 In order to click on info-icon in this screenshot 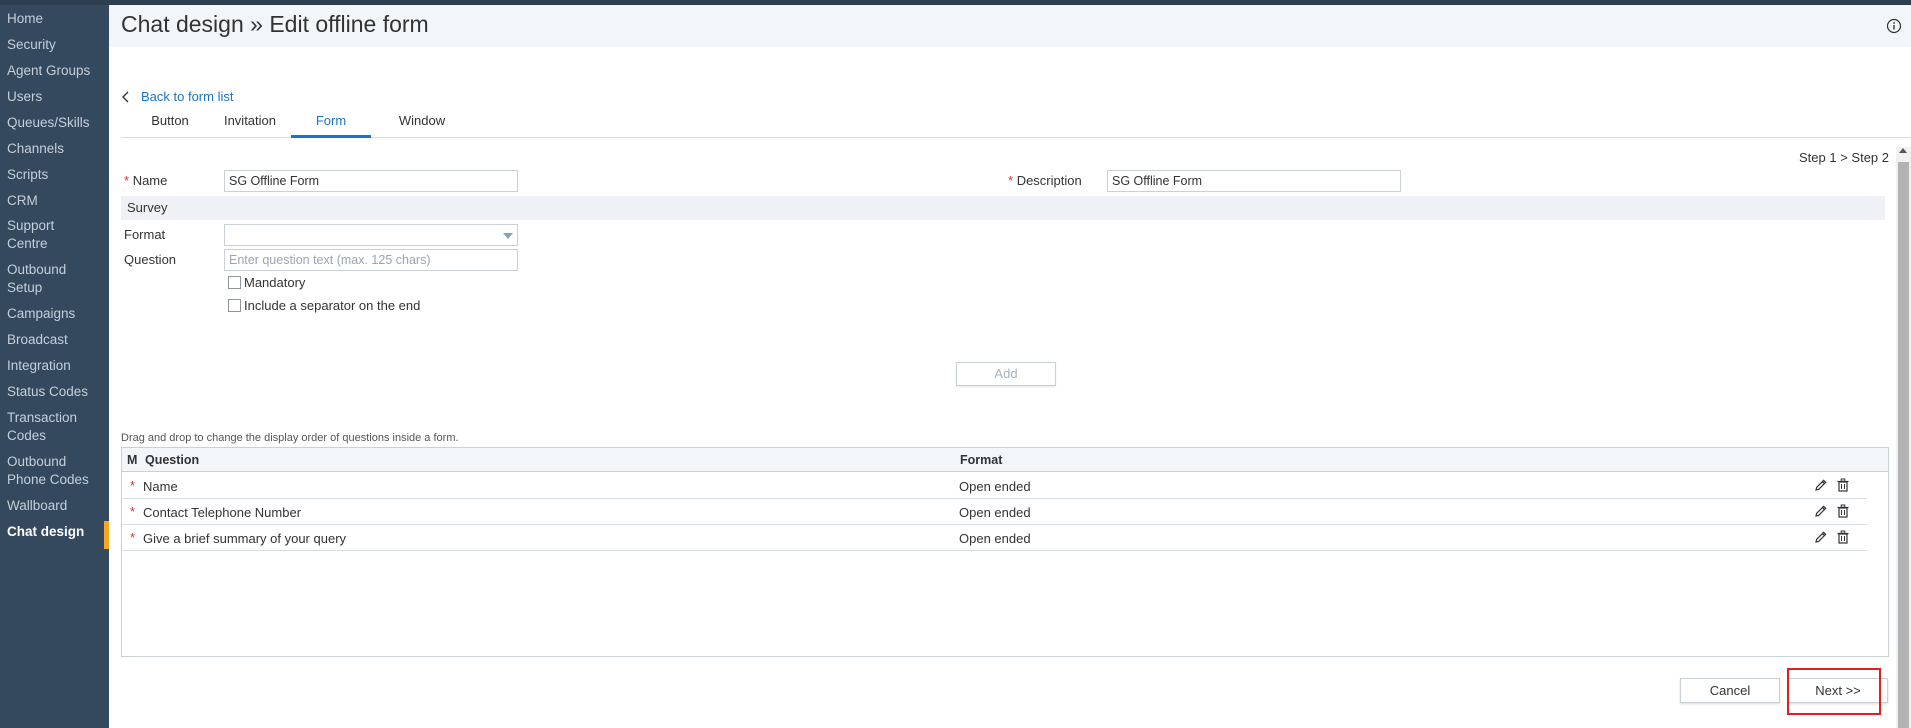, I will do `click(1894, 26)`.